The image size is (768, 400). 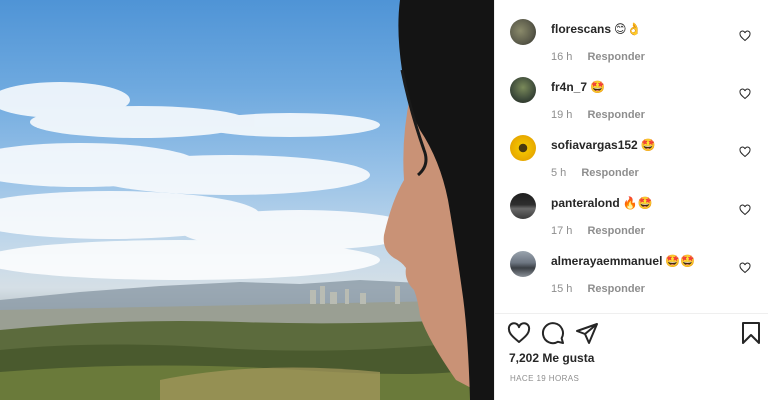 I want to click on comment-username: florescans, so click(x=581, y=29).